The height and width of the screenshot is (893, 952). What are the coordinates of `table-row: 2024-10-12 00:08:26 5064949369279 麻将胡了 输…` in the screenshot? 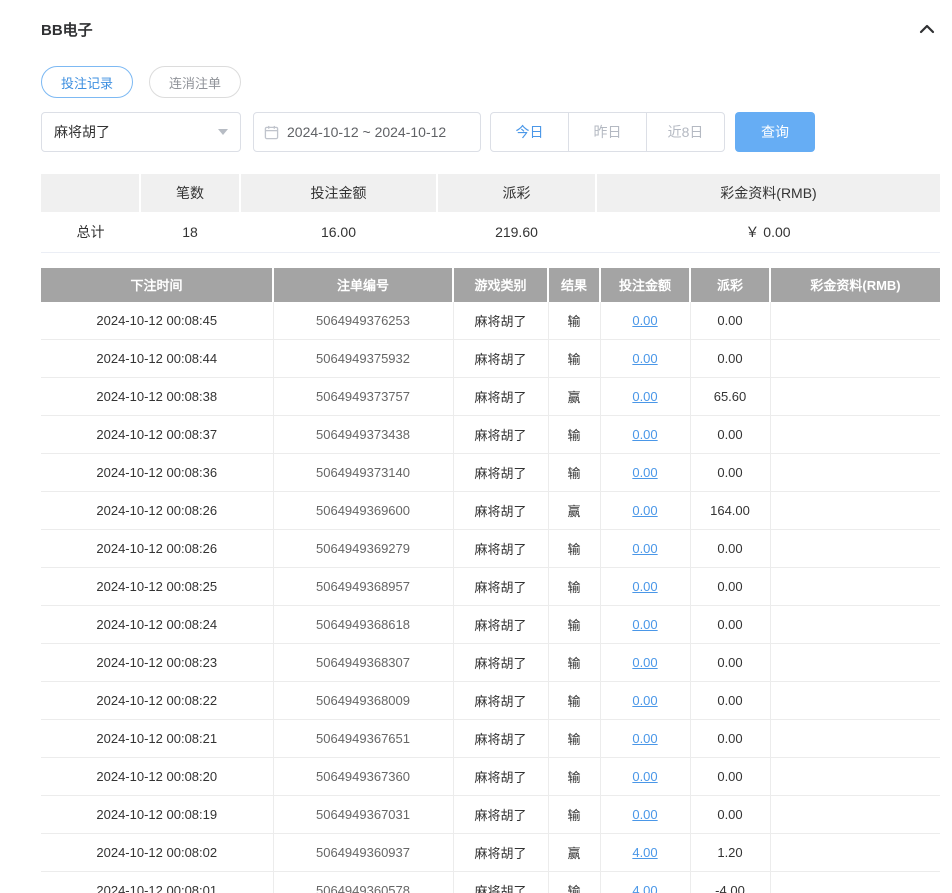 It's located at (490, 548).